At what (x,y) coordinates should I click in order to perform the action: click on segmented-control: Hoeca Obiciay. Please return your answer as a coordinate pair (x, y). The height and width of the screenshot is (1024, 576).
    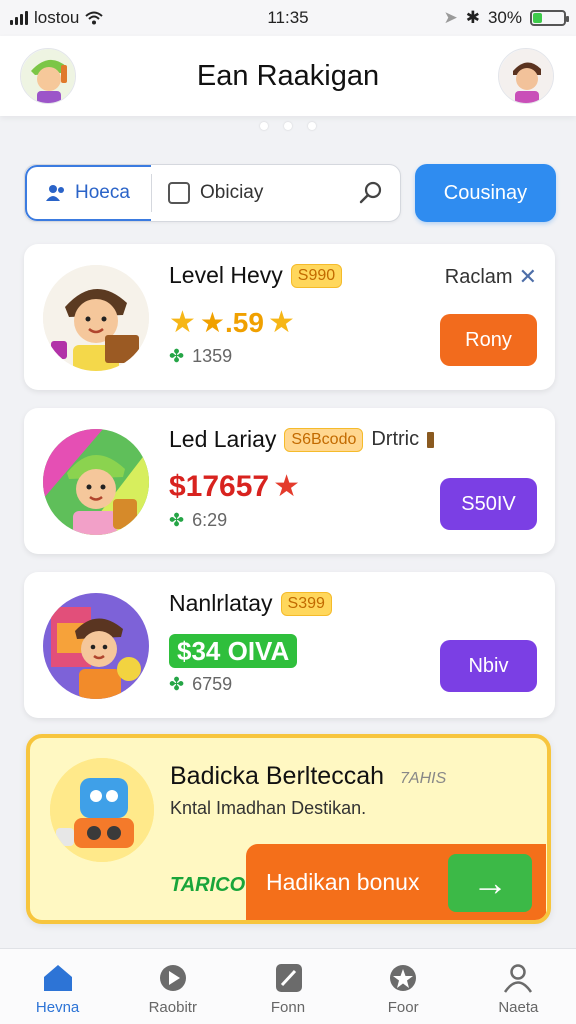
    Looking at the image, I should click on (212, 193).